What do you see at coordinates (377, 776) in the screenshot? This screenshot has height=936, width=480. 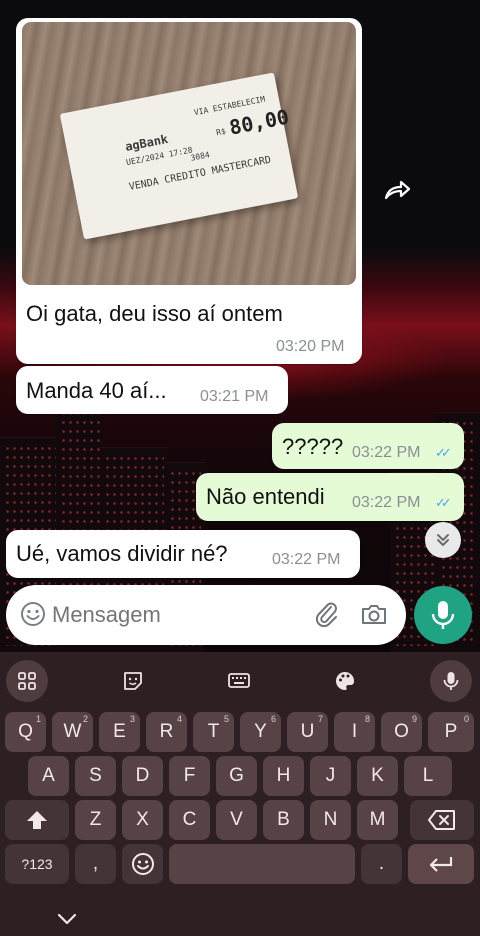 I see `key-k: K` at bounding box center [377, 776].